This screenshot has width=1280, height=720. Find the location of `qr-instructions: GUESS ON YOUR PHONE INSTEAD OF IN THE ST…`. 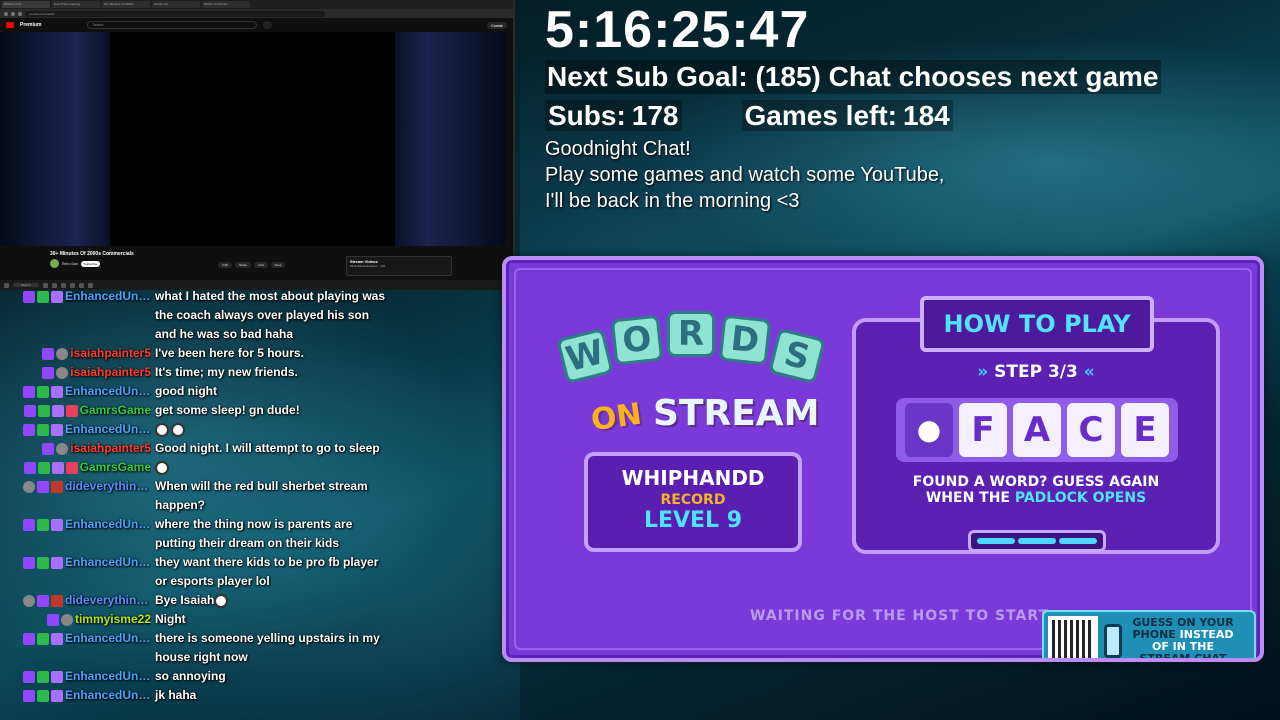

qr-instructions: GUESS ON YOUR PHONE INSTEAD OF IN THE ST… is located at coordinates (1183, 638).